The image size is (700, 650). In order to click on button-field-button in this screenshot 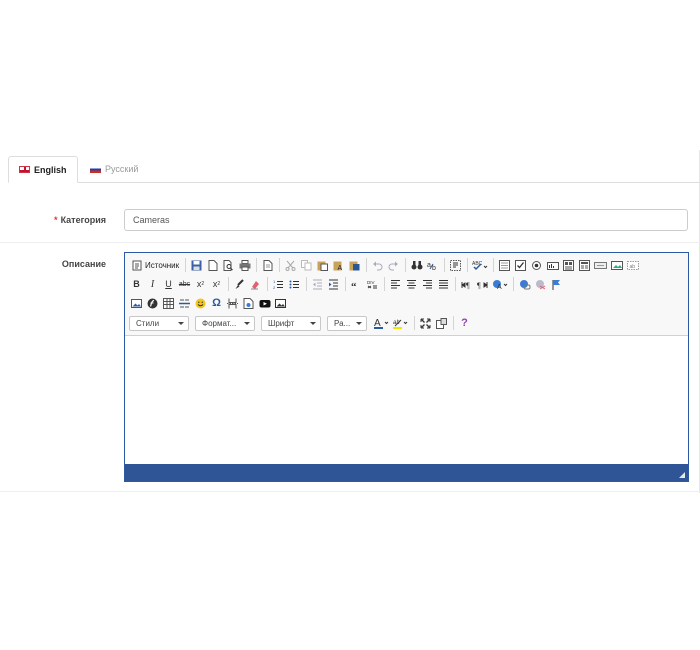, I will do `click(600, 265)`.